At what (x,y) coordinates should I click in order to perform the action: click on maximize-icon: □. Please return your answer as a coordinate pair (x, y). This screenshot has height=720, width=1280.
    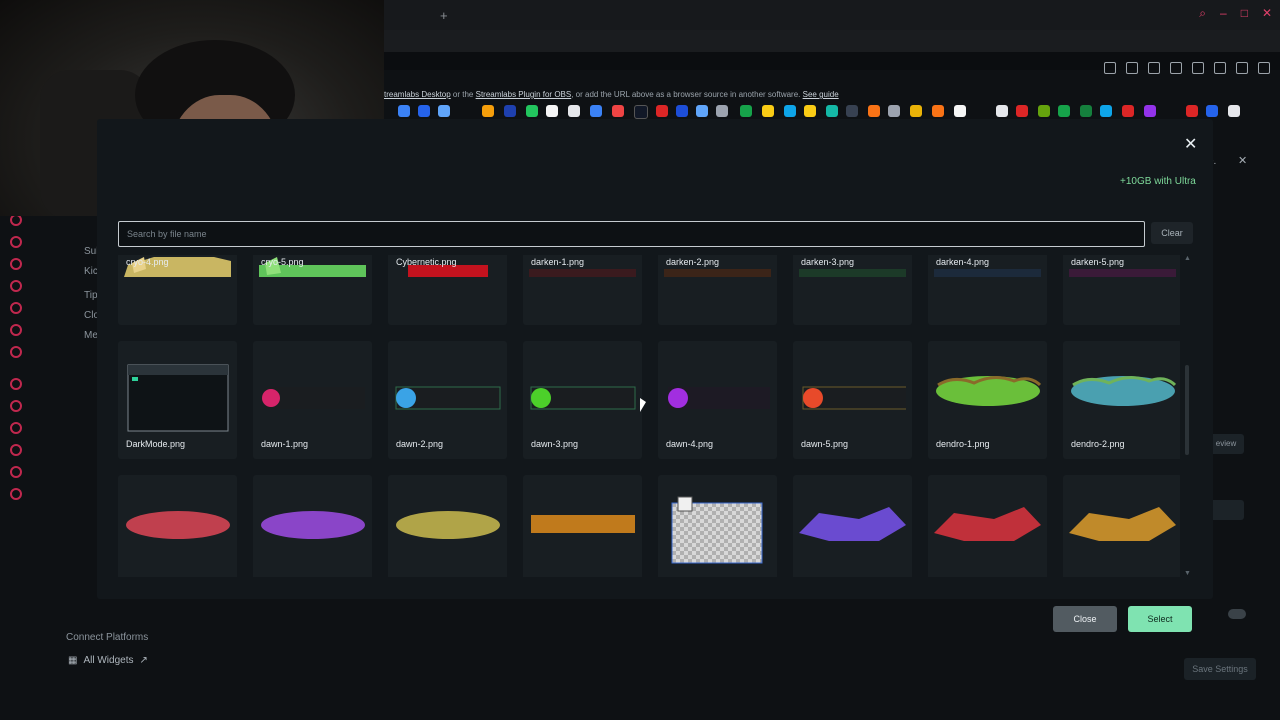
    Looking at the image, I should click on (1244, 13).